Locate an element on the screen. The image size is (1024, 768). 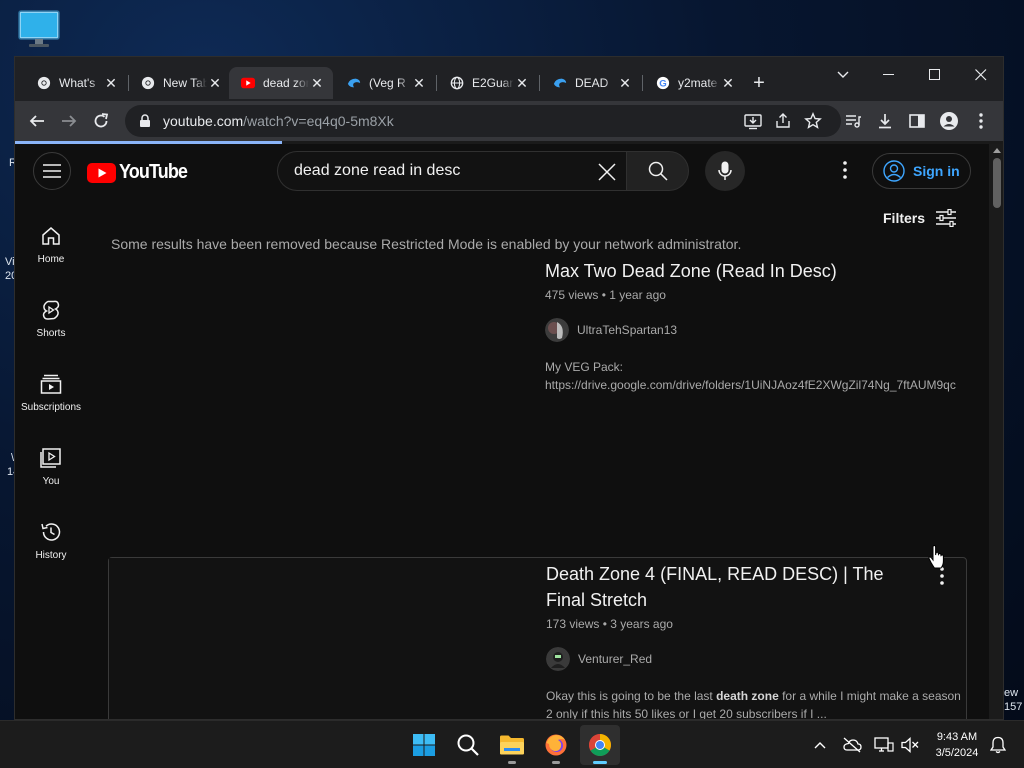
this-pc-desktop-icon is located at coordinates (39, 30).